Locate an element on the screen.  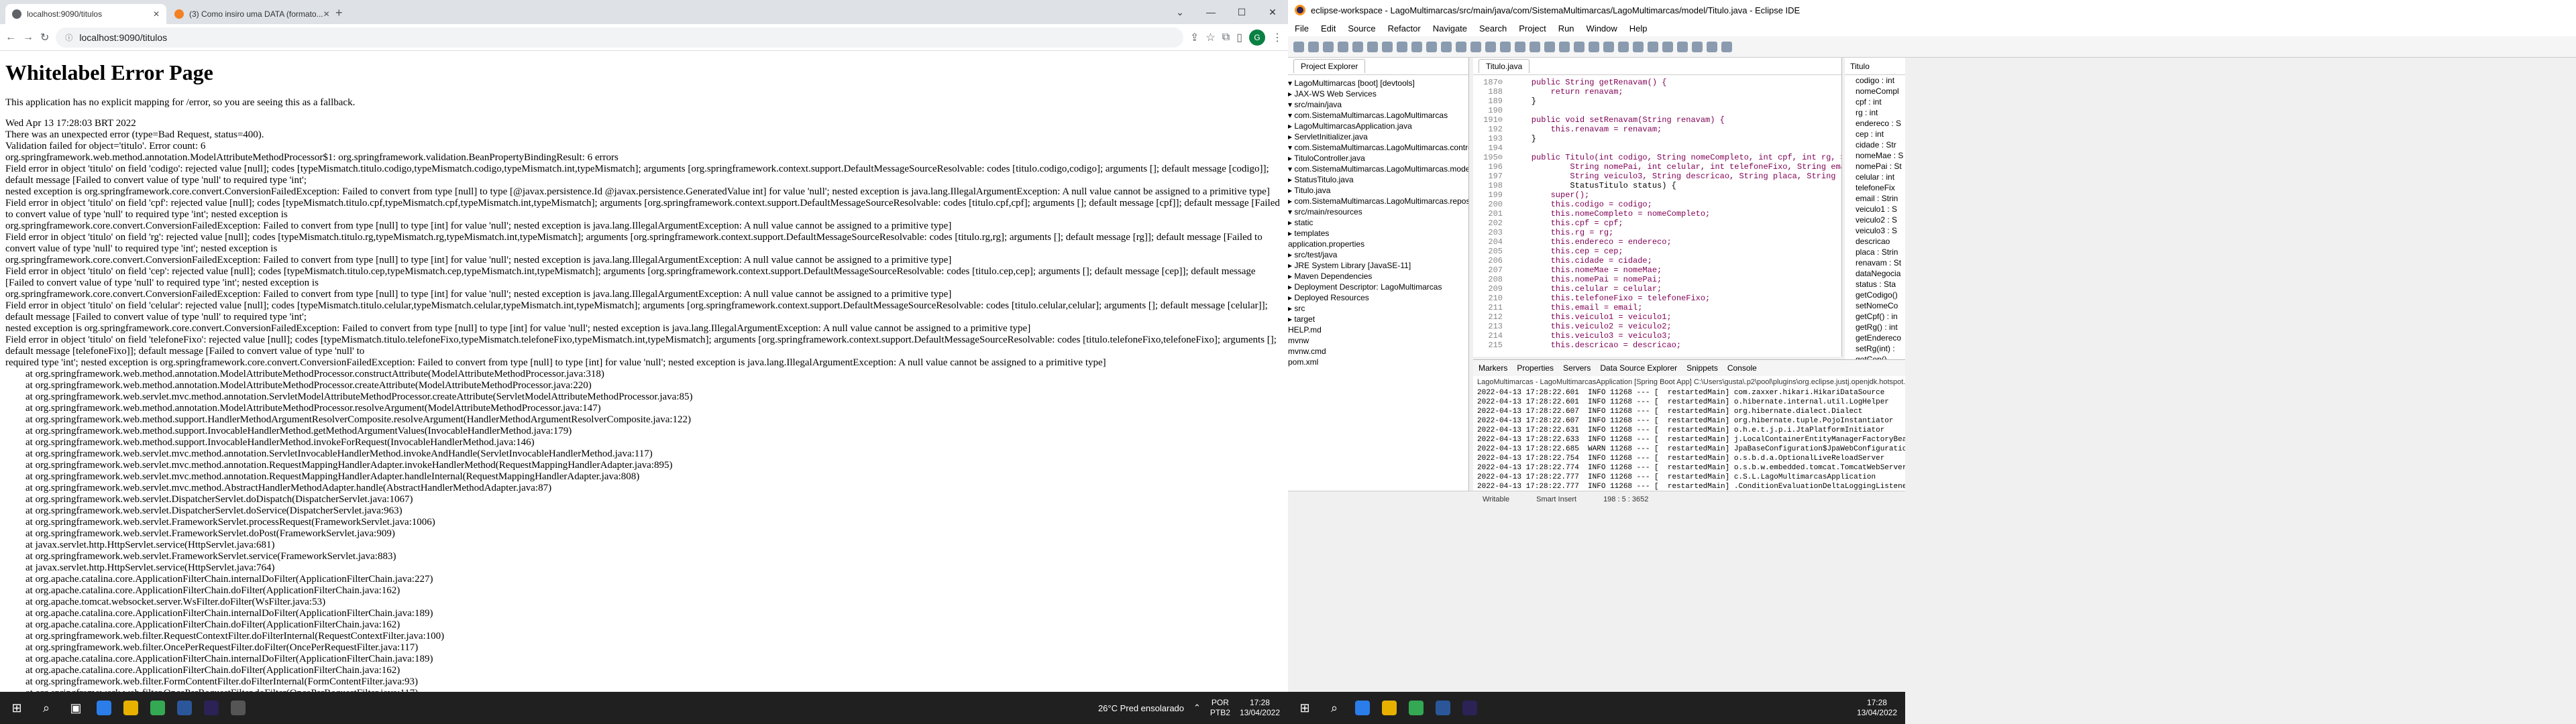
outline-item: status : Sta is located at coordinates (1875, 284).